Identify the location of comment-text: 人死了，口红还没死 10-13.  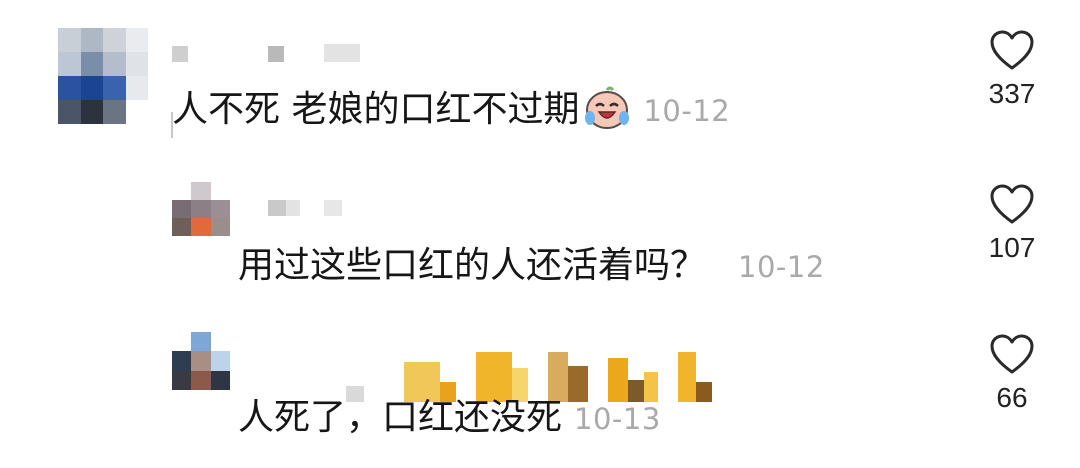
(449, 418).